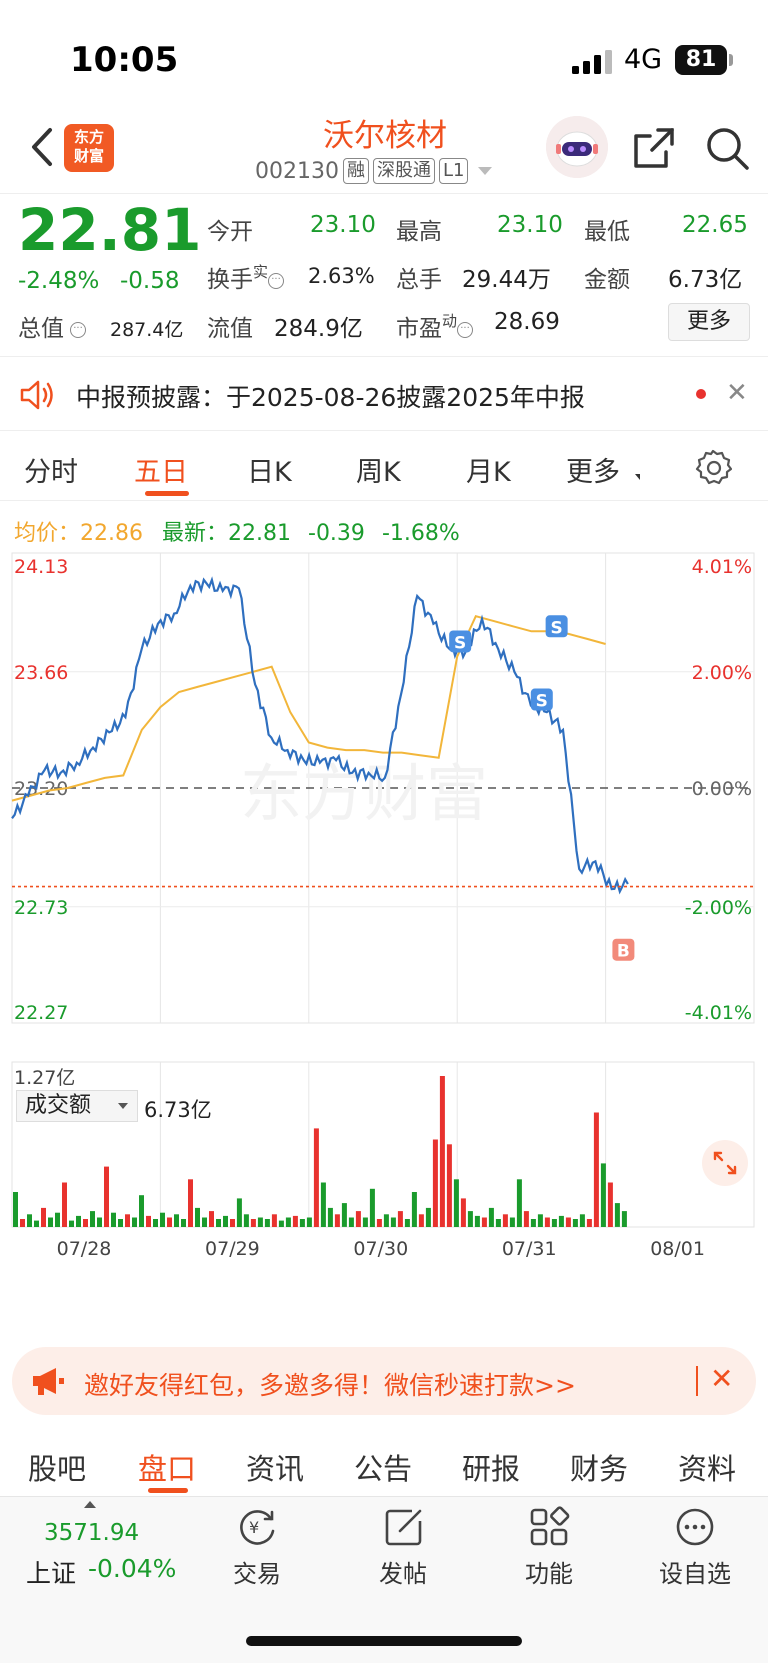 This screenshot has width=768, height=1663. What do you see at coordinates (593, 469) in the screenshot?
I see `tab-more: 更多` at bounding box center [593, 469].